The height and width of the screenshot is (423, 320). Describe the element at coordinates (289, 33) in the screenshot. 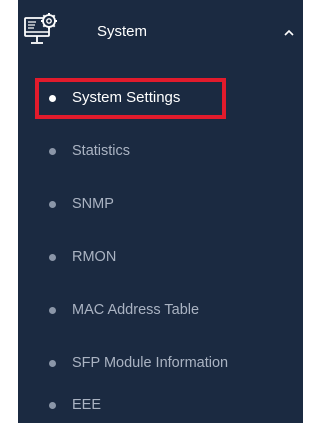

I see `chevron-up-icon` at that location.